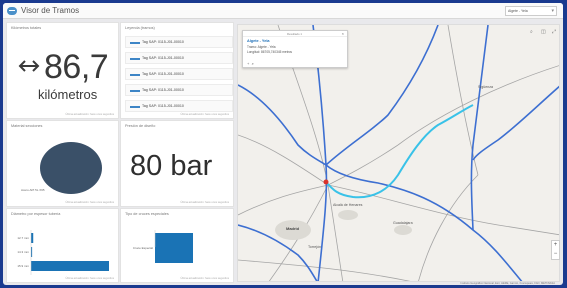 The image size is (567, 288). I want to click on layer-select-value: Algete - Yela, so click(518, 11).